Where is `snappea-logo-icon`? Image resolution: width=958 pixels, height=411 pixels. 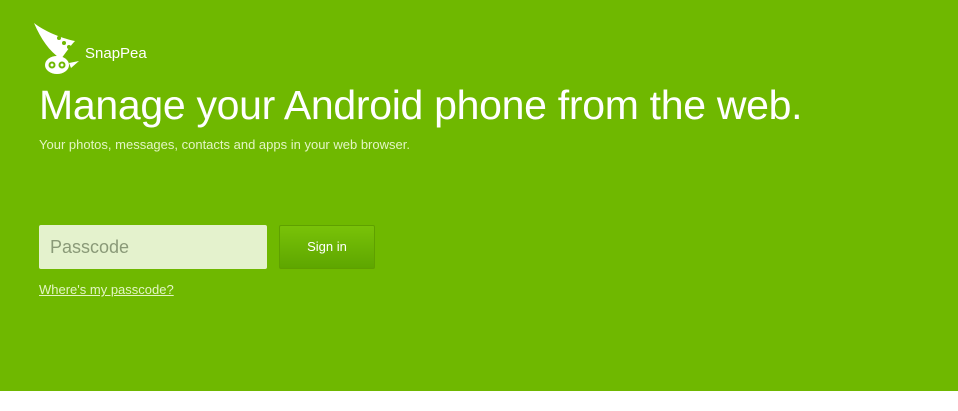
snappea-logo-icon is located at coordinates (56, 48).